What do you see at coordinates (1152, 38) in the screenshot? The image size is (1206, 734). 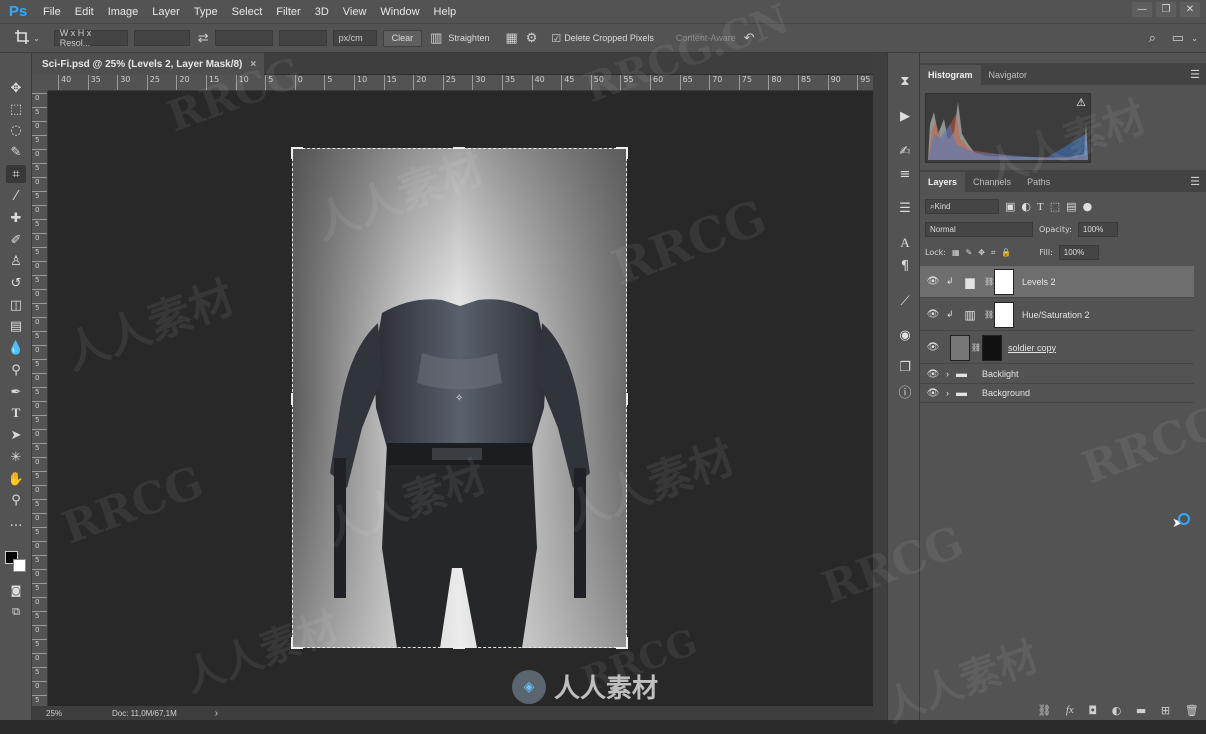 I see `search-icon: ⌕` at bounding box center [1152, 38].